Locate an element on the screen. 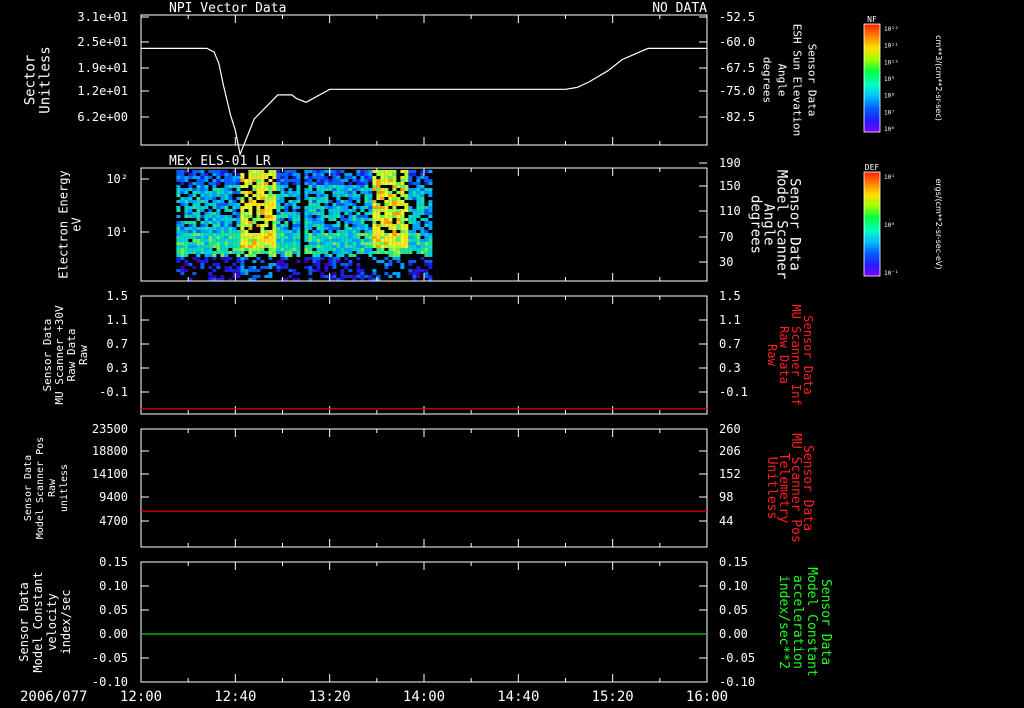  left-axis-label-line: Model Scanner Pos is located at coordinates (40, 488).